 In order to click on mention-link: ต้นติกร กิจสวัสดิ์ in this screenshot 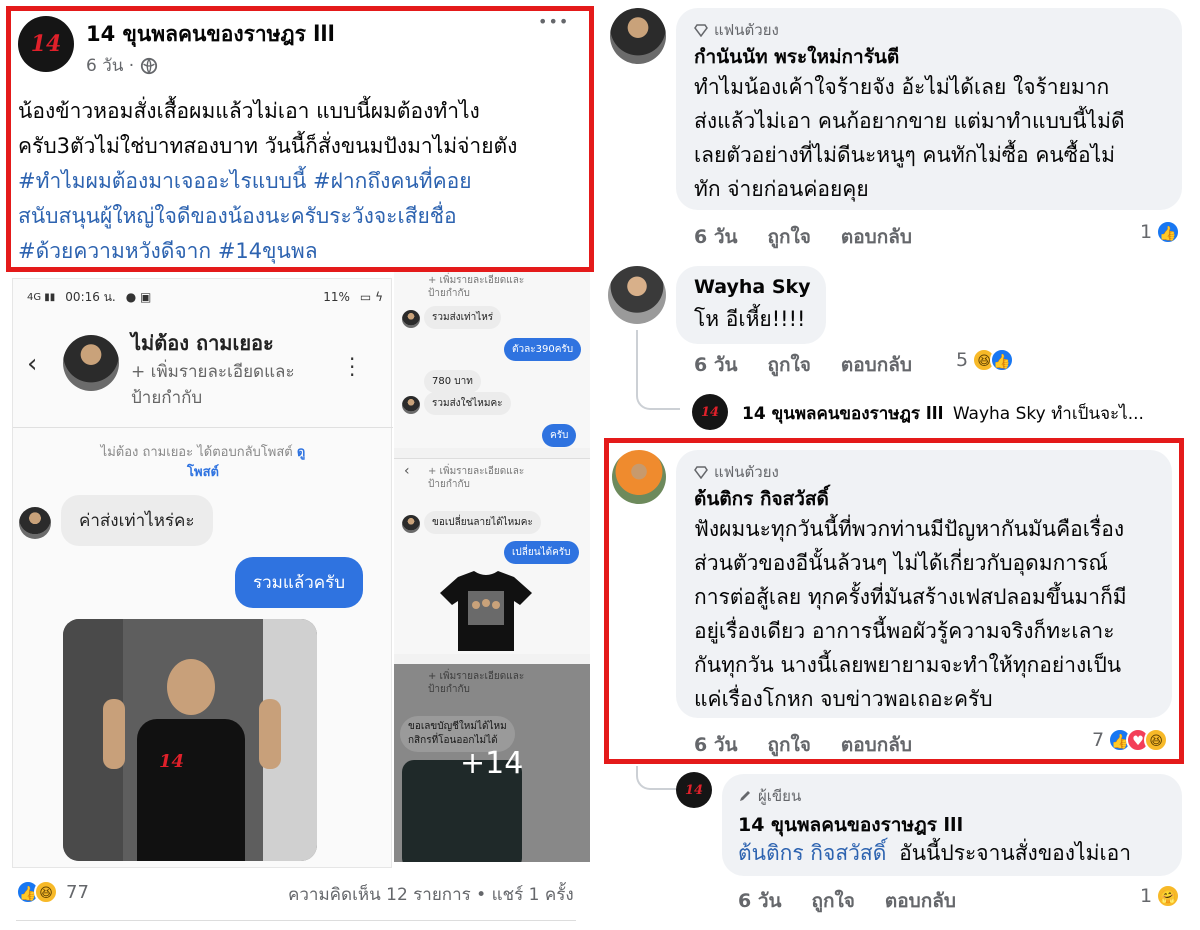, I will do `click(812, 853)`.